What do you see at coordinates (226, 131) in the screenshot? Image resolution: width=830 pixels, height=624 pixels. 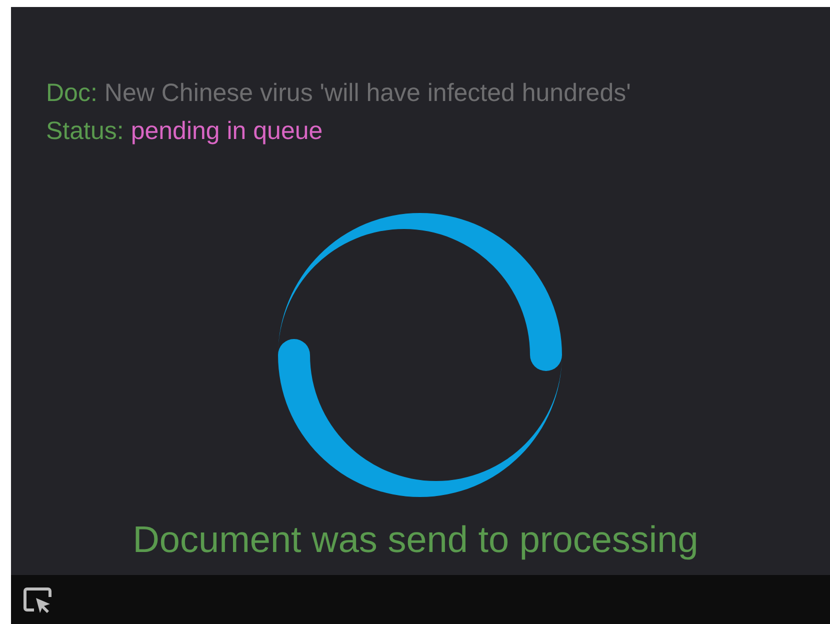 I see `status-value: pending in queue` at bounding box center [226, 131].